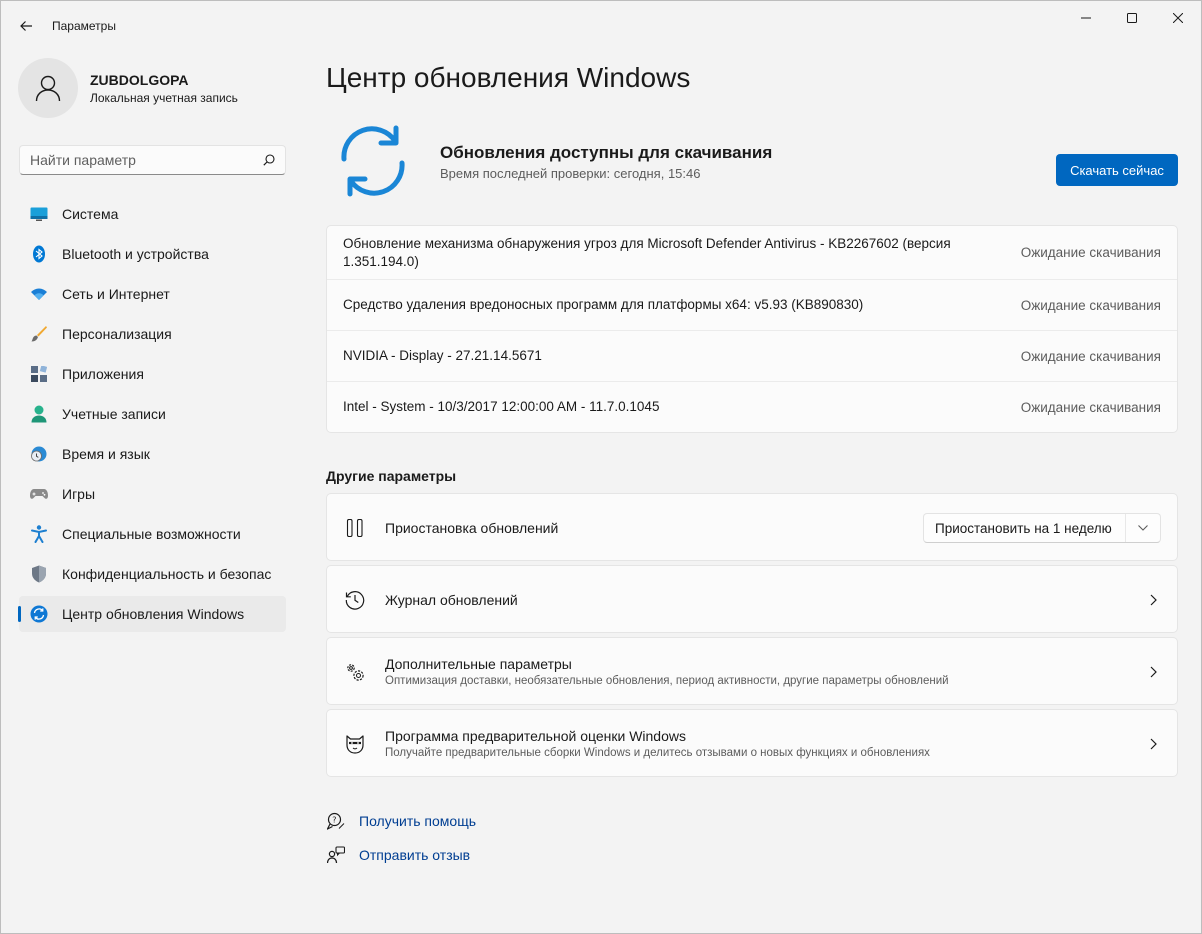 This screenshot has height=934, width=1202. Describe the element at coordinates (117, 334) in the screenshot. I see `sidebar-item-label: Персонализация` at that location.